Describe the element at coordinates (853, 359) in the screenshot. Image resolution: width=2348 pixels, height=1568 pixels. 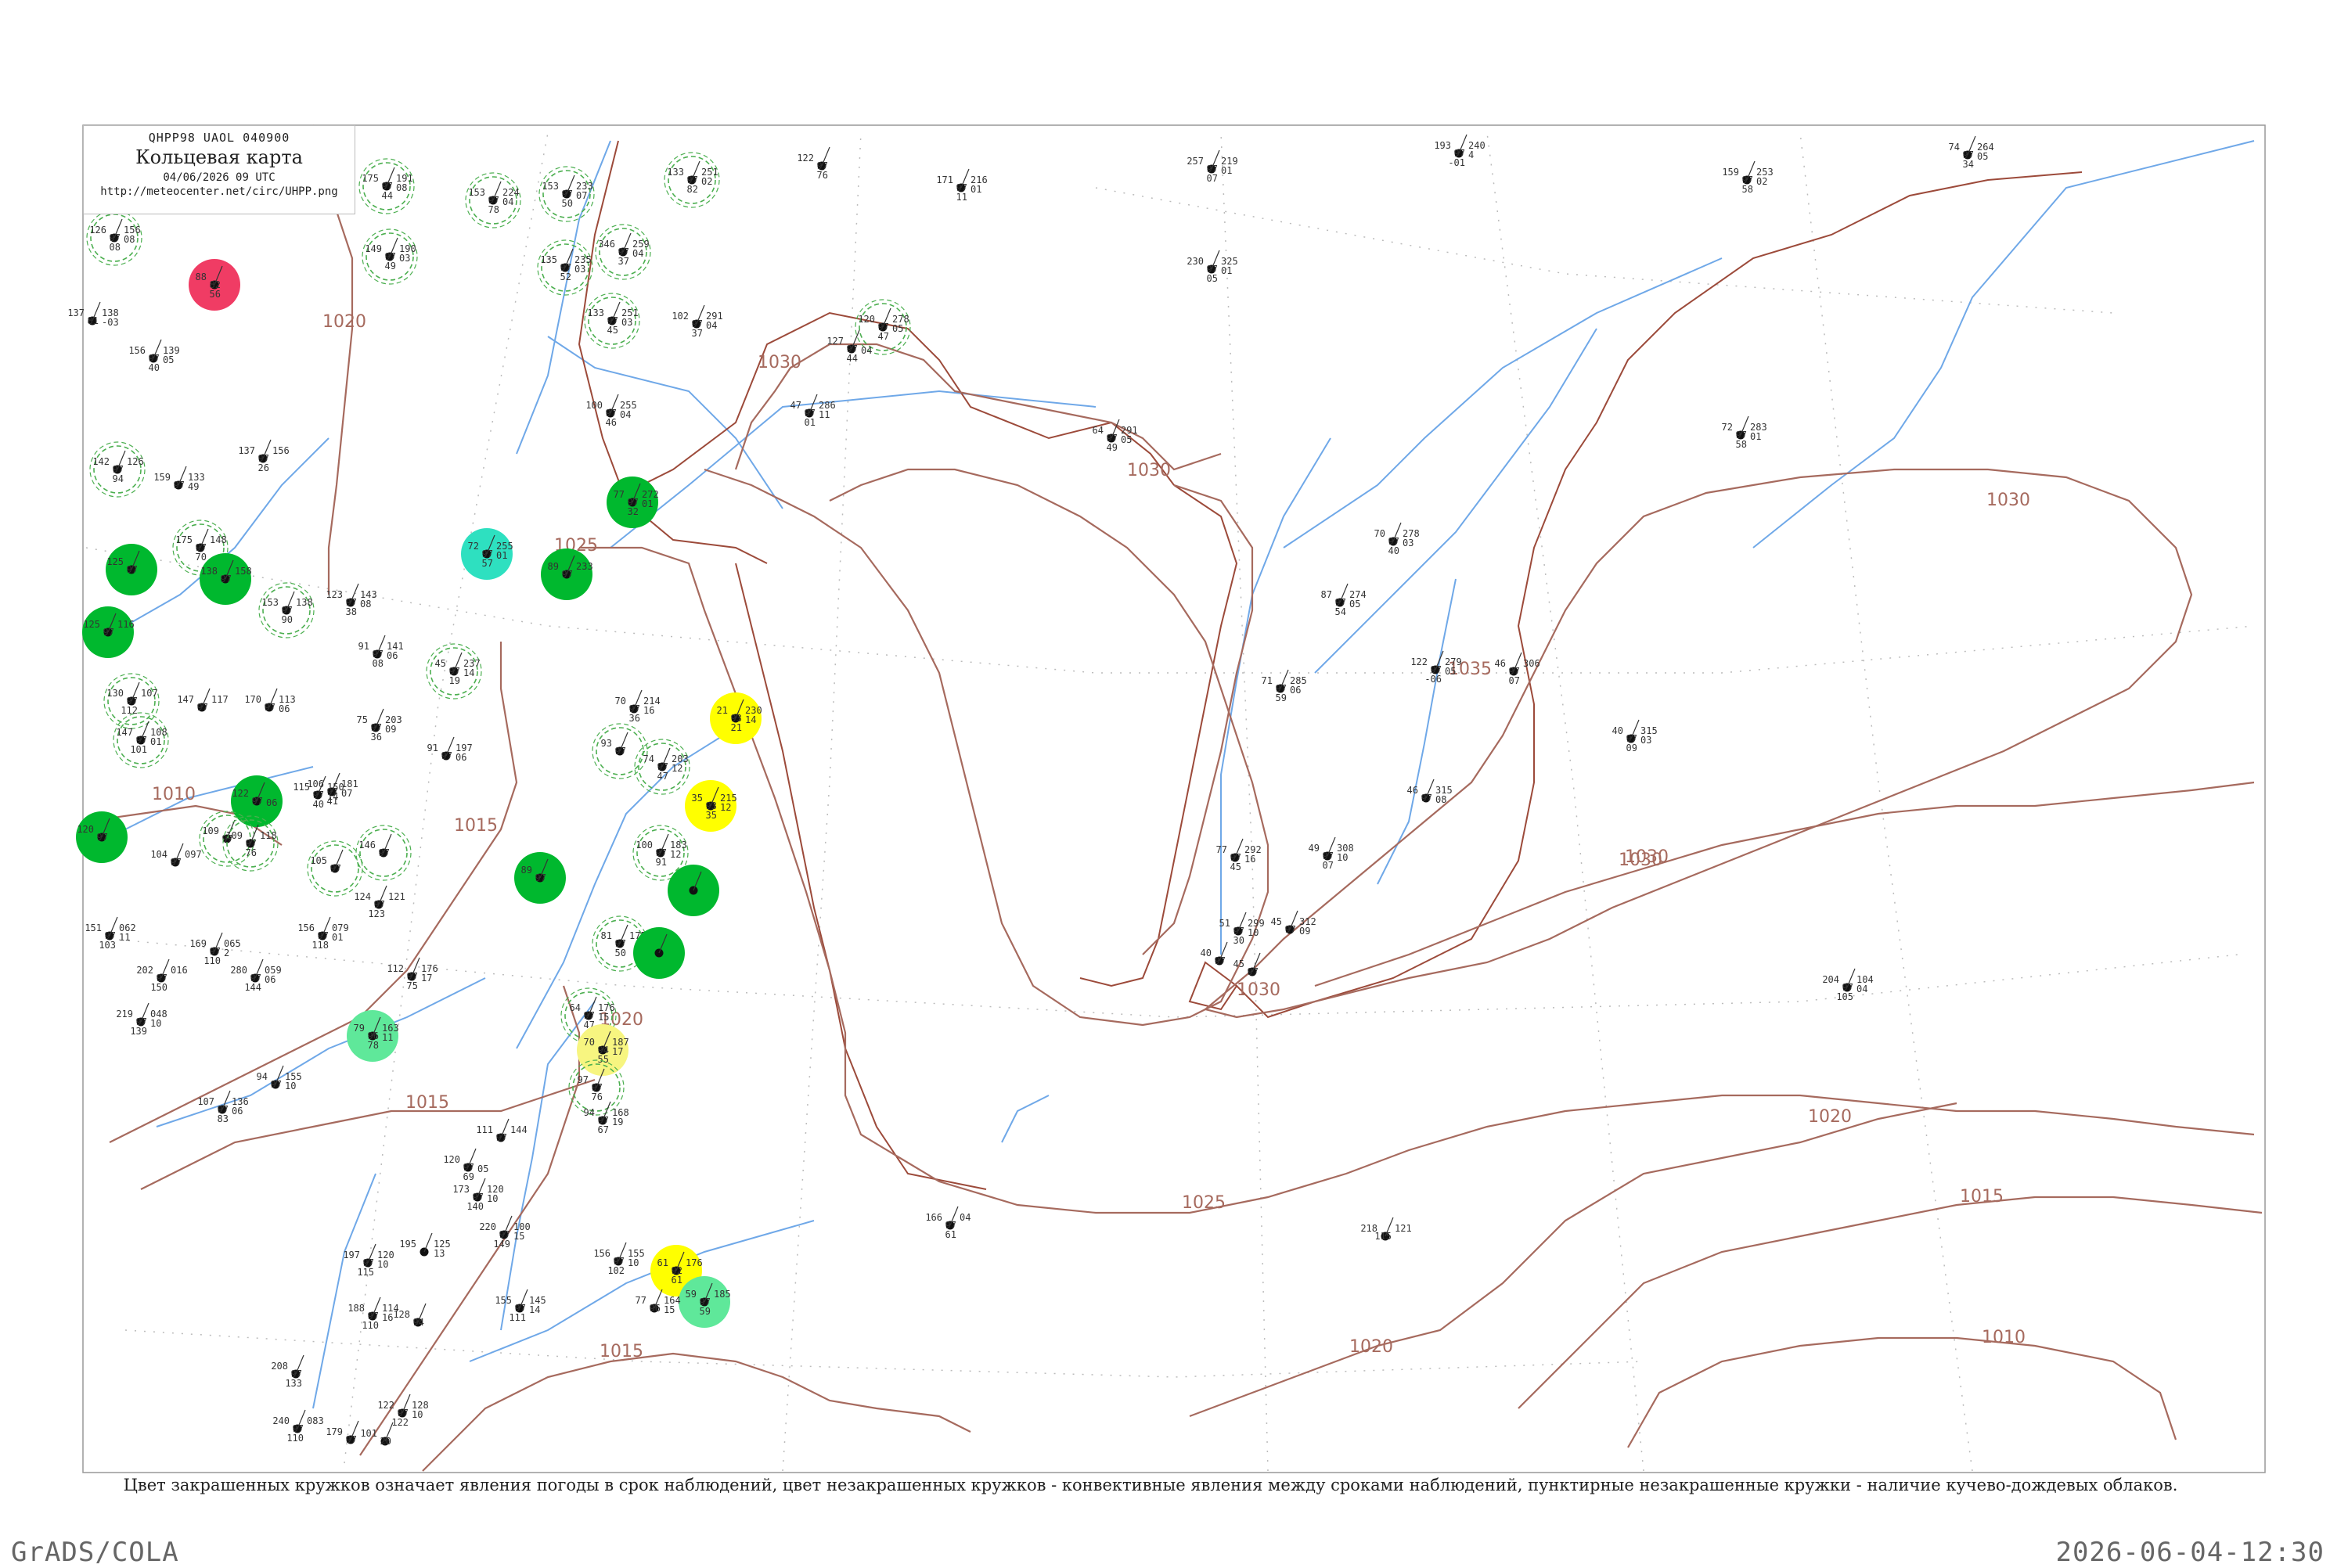
I see `station-value: 44` at that location.